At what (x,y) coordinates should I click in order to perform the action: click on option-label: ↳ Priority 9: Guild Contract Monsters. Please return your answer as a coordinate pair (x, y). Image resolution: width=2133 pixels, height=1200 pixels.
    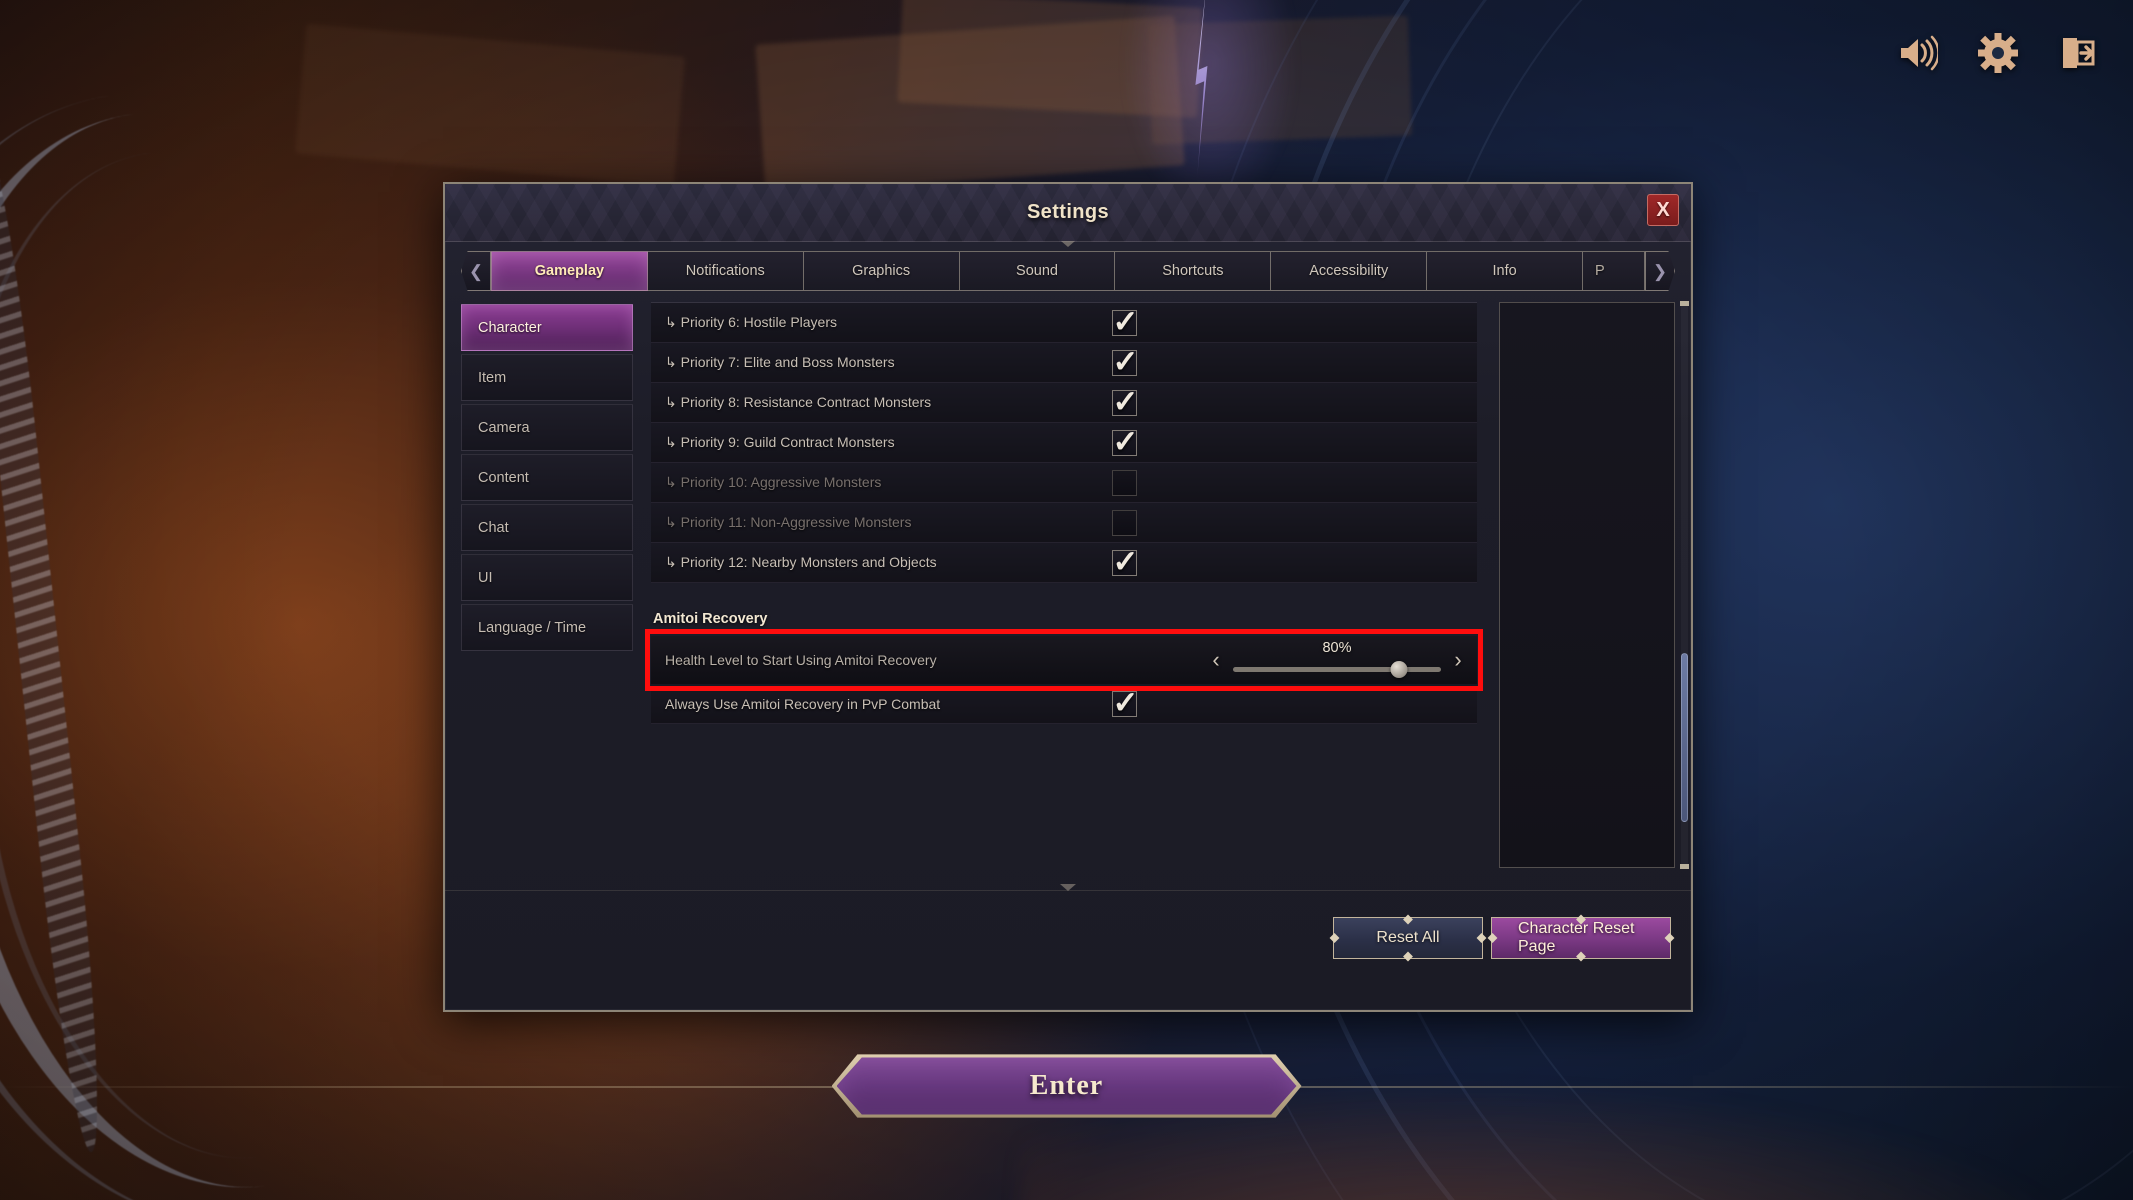
    Looking at the image, I should click on (780, 442).